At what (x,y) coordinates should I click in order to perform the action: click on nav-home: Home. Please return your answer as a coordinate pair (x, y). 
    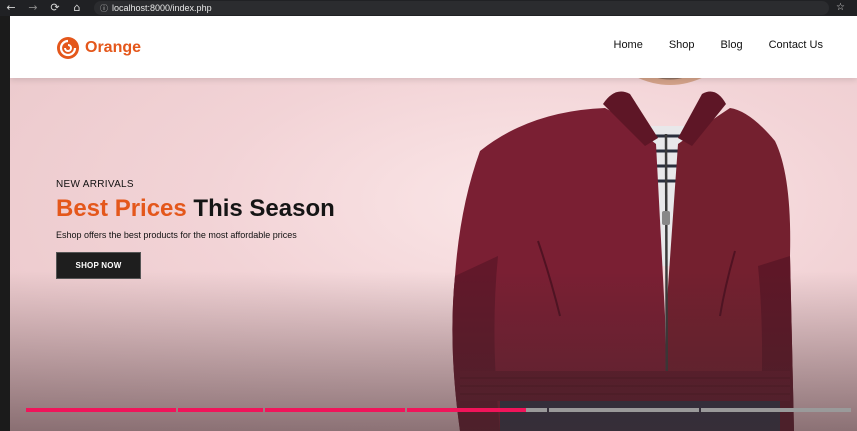
    Looking at the image, I should click on (628, 45).